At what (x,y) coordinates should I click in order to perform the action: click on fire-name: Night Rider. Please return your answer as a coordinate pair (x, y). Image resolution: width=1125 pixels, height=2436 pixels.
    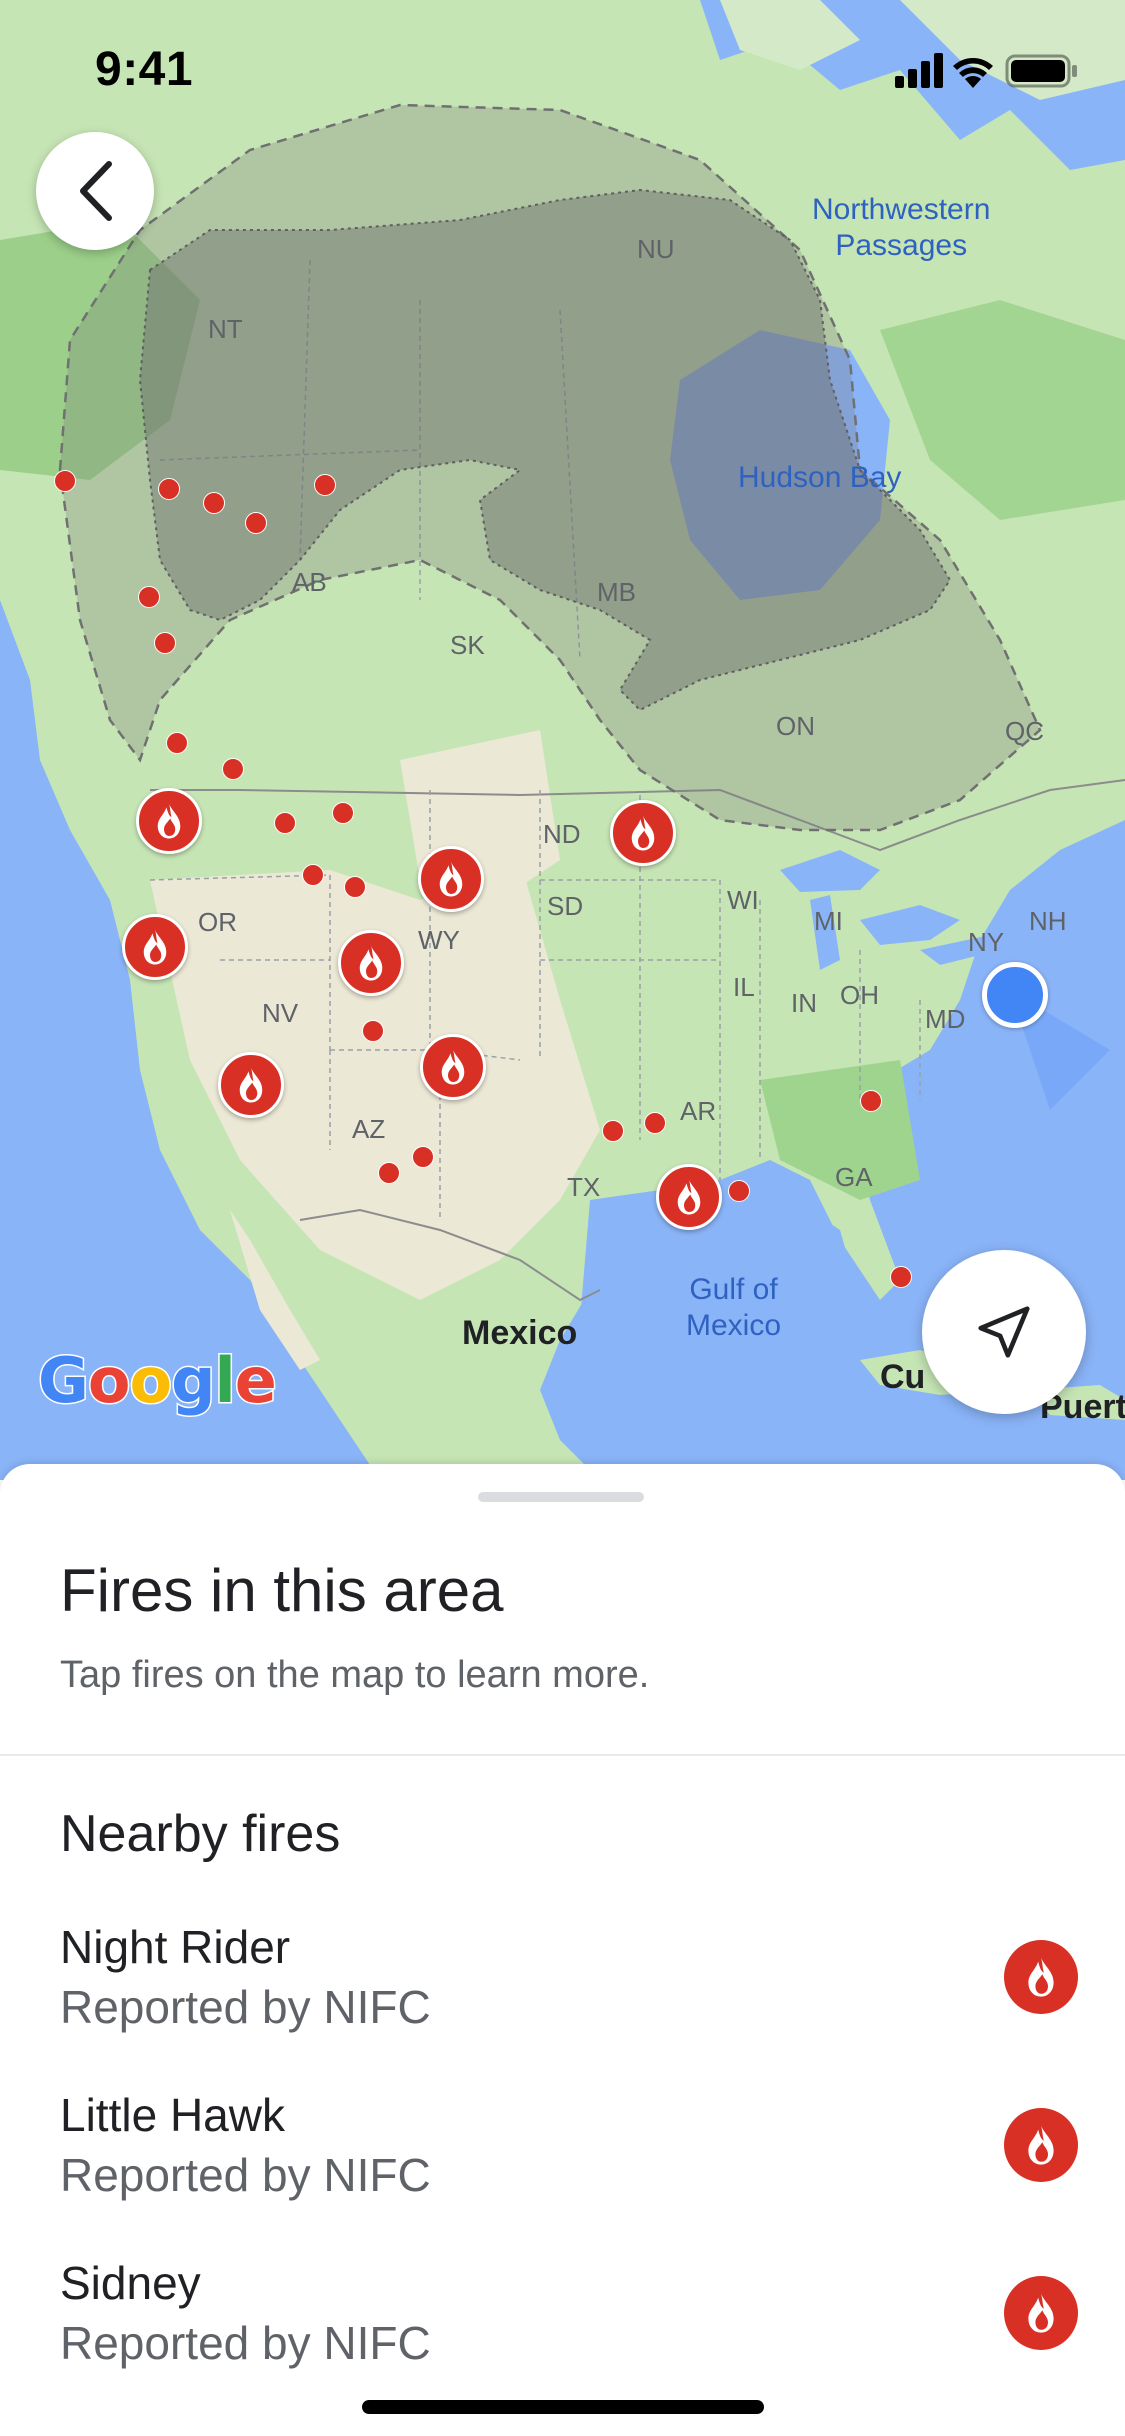
    Looking at the image, I should click on (175, 1947).